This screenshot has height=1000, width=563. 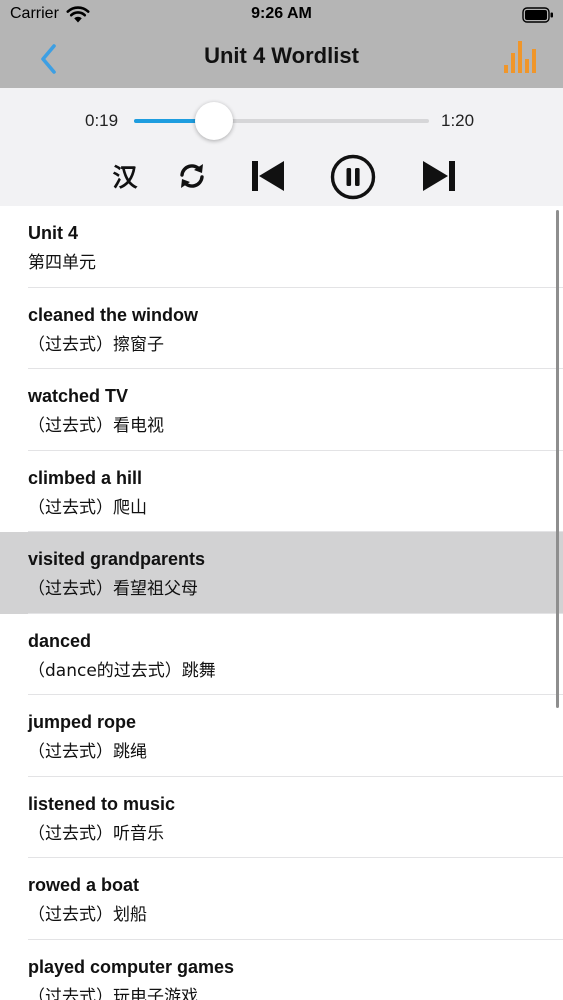 What do you see at coordinates (117, 559) in the screenshot?
I see `word-english: visited grandparents` at bounding box center [117, 559].